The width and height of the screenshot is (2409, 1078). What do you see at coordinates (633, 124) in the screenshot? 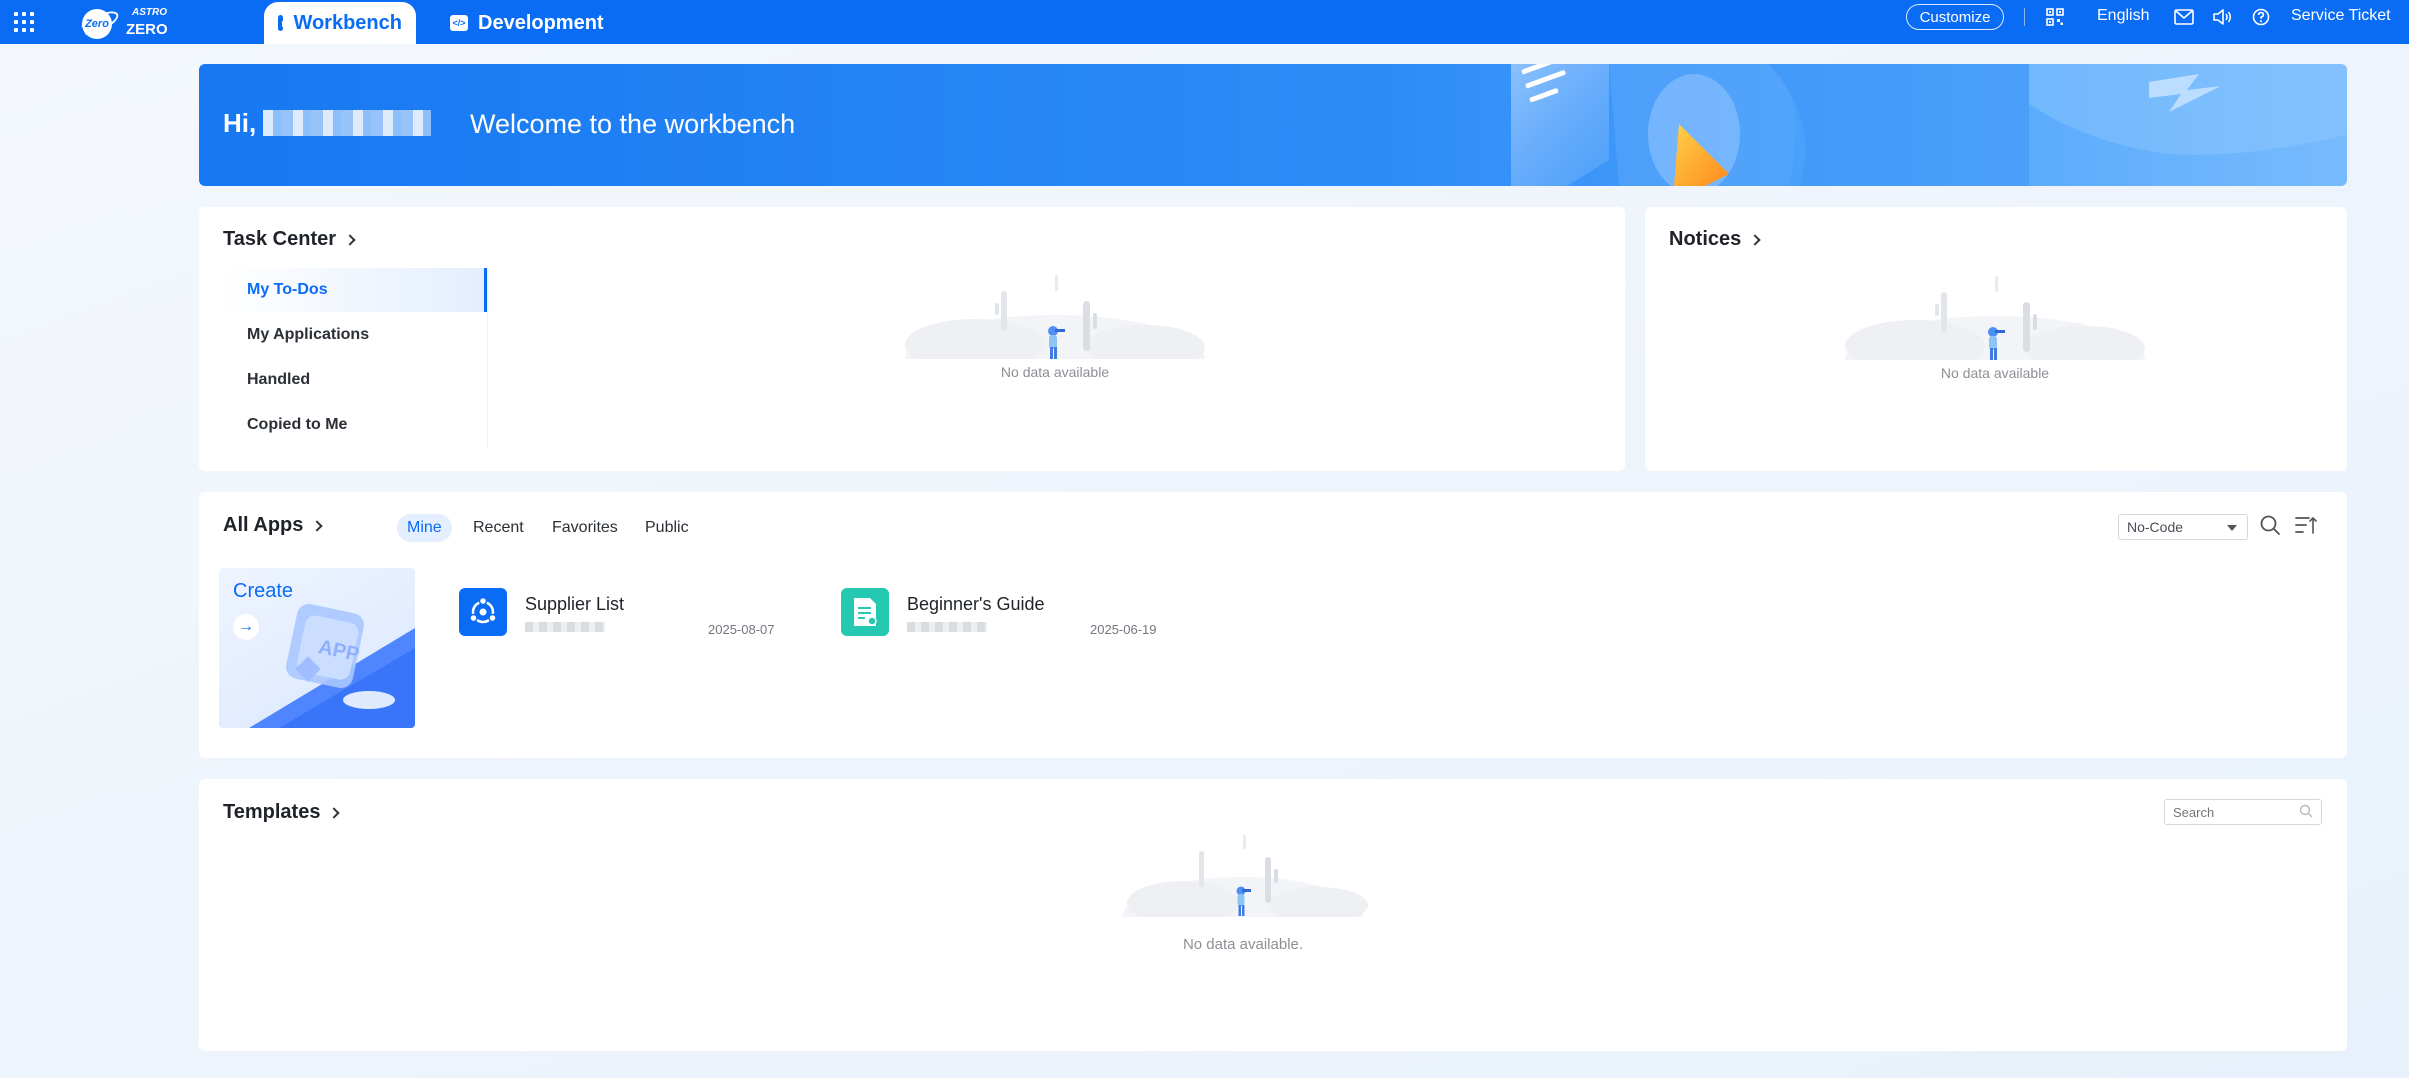
I see `welcome-text: Welcome to the workbench` at bounding box center [633, 124].